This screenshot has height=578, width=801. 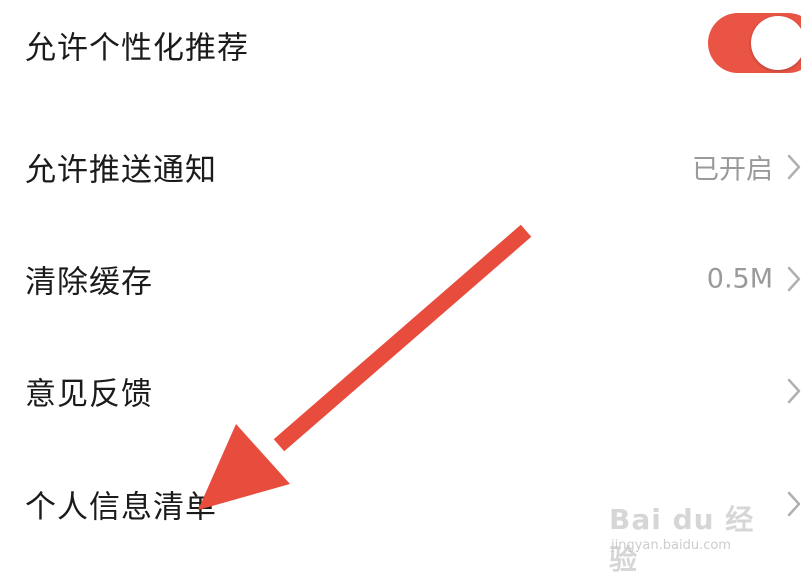 I want to click on setting-label: 清除缓存, so click(x=89, y=282).